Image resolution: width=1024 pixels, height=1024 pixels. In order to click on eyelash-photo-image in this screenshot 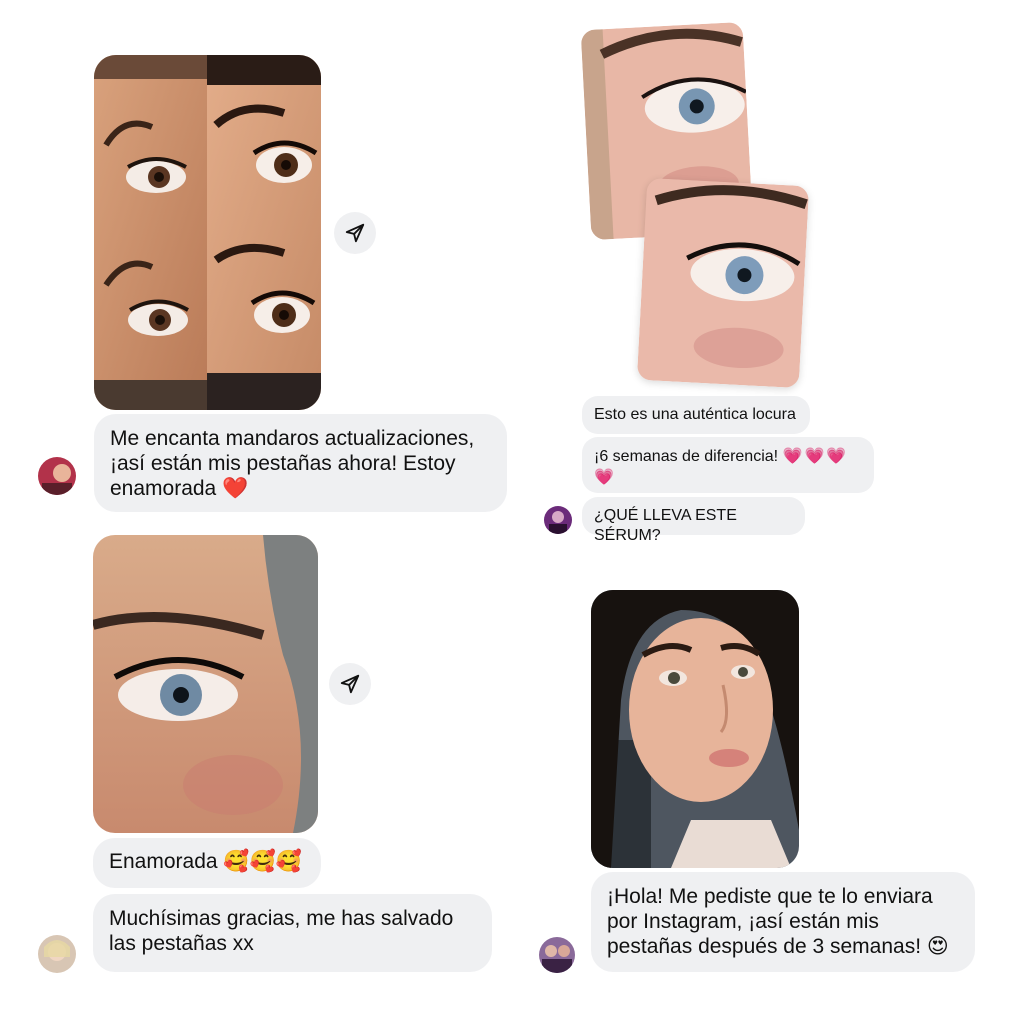, I will do `click(207, 232)`.